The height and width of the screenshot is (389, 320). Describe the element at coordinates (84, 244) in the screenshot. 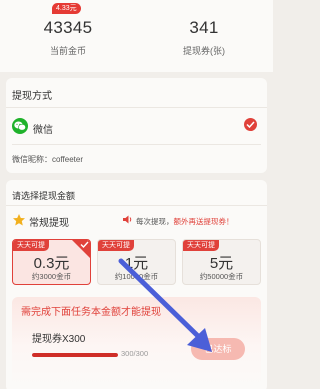

I see `check-icon` at that location.